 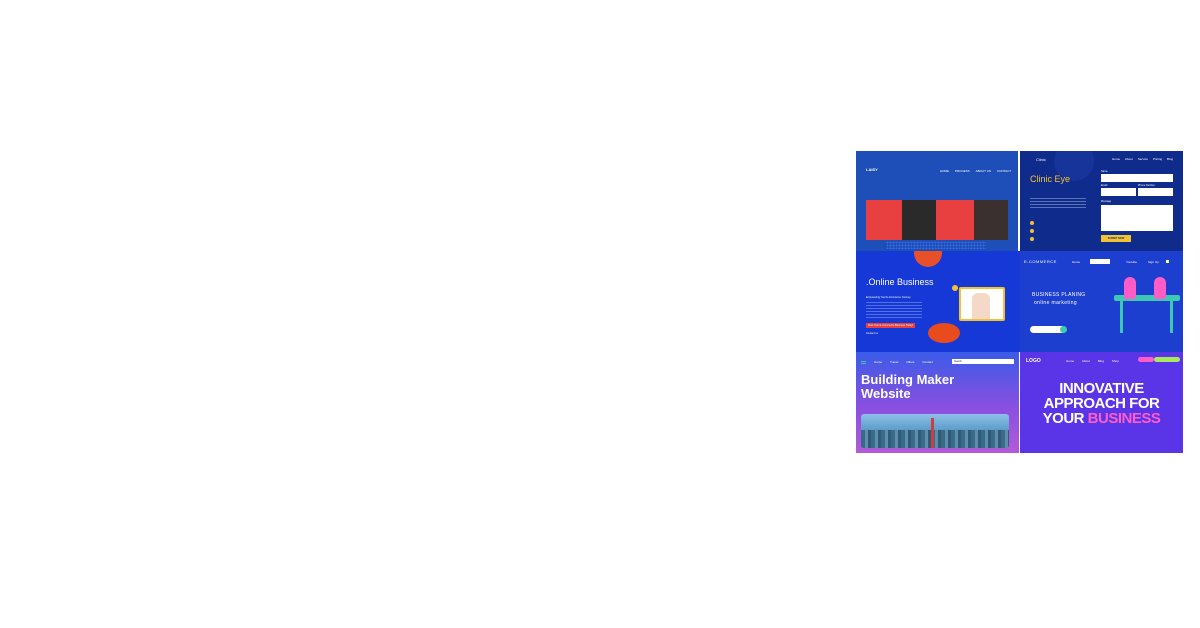 I want to click on phone-field, so click(x=1155, y=192).